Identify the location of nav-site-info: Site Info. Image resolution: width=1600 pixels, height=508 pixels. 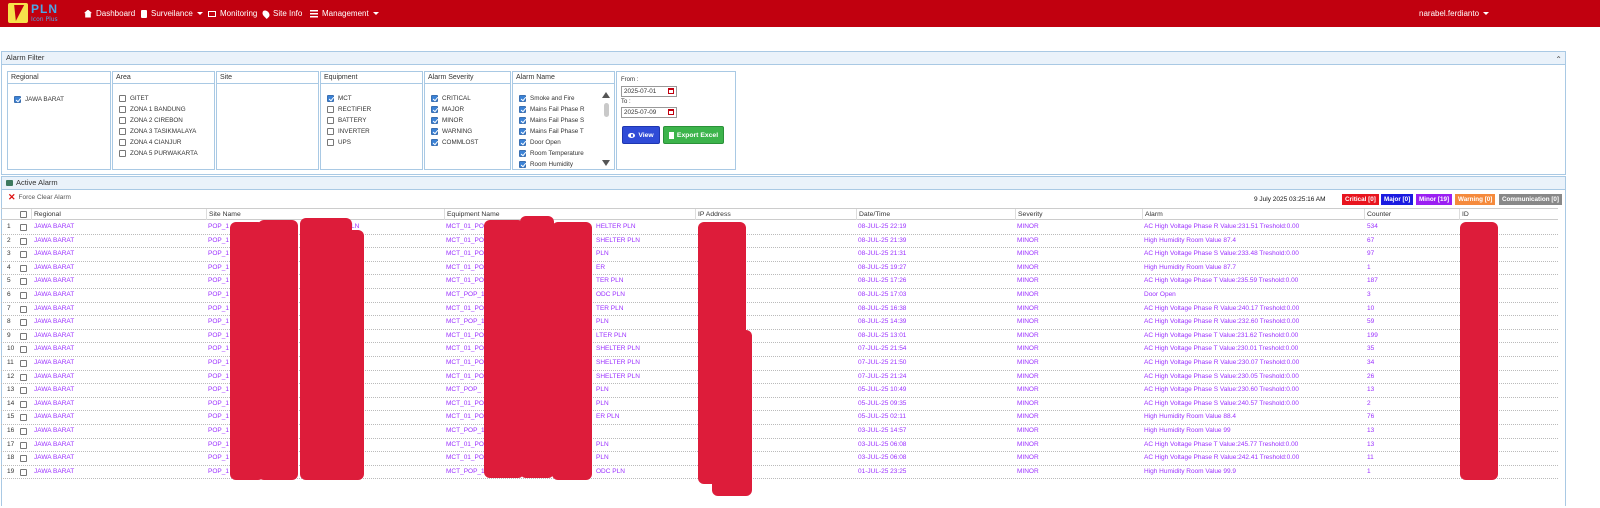
(281, 13).